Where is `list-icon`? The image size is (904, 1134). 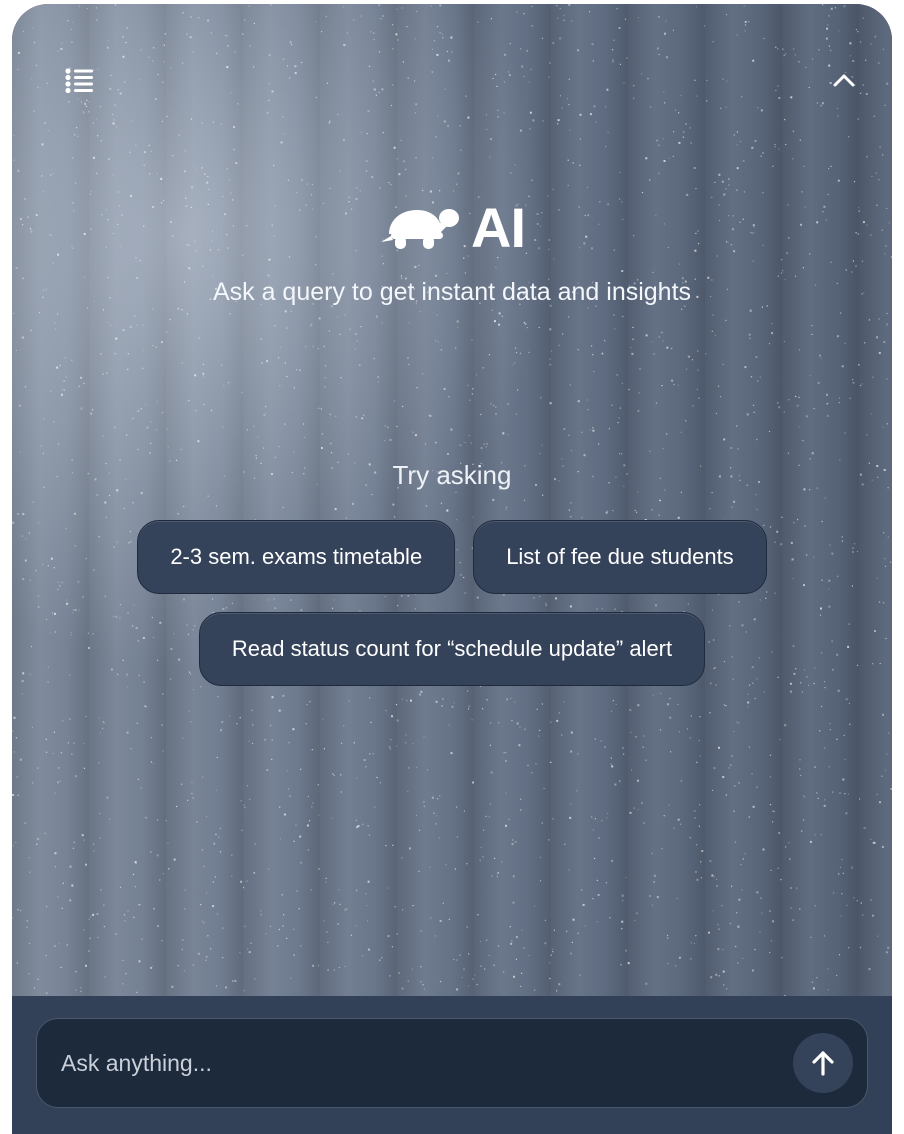 list-icon is located at coordinates (79, 80).